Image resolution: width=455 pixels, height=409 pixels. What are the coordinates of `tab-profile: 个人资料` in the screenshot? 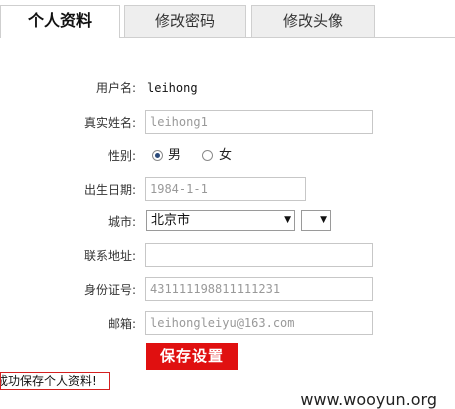 It's located at (60, 21).